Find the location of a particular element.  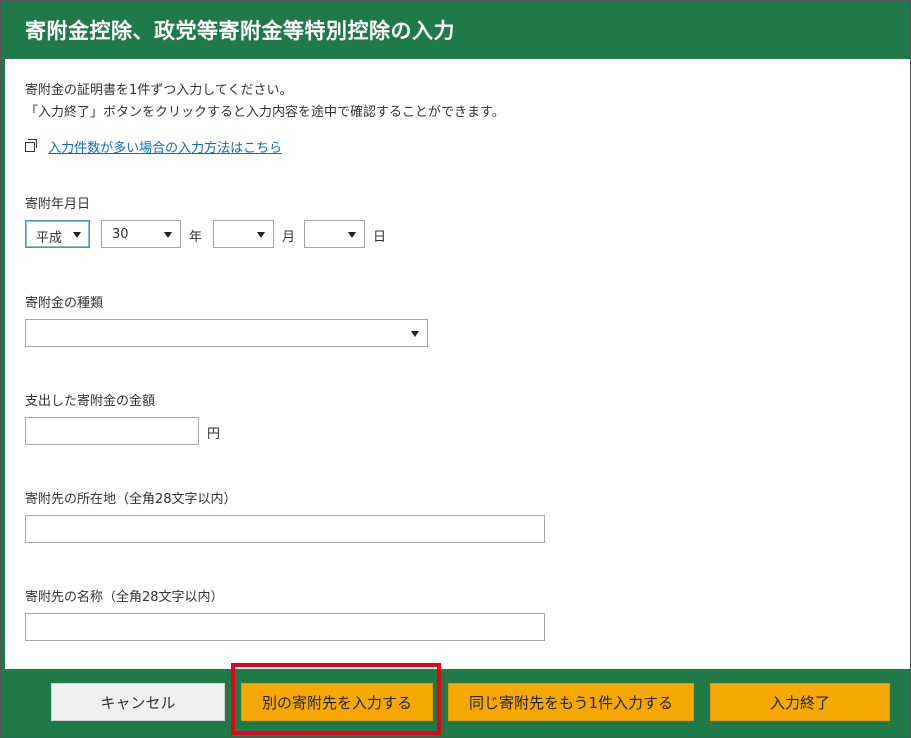

dialog-header: 寄附金控除、政党等寄附金等特別控除の入力 is located at coordinates (455, 30).